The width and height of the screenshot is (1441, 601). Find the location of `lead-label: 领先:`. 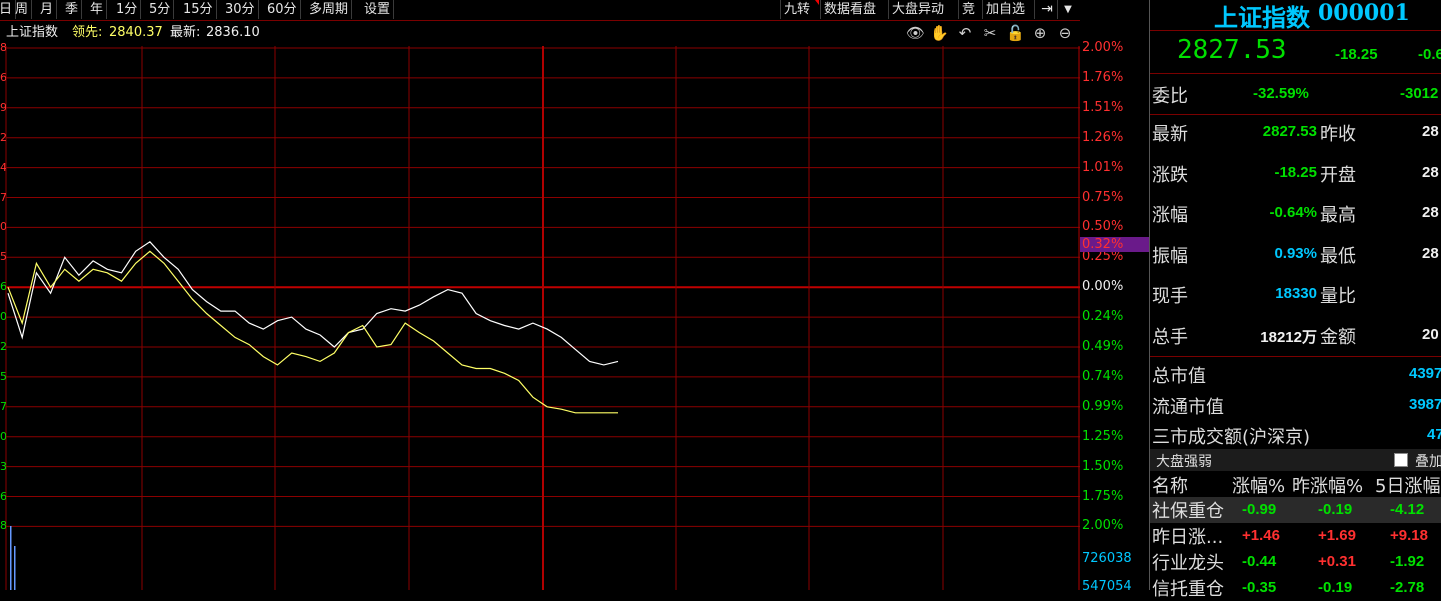

lead-label: 领先: is located at coordinates (87, 32).